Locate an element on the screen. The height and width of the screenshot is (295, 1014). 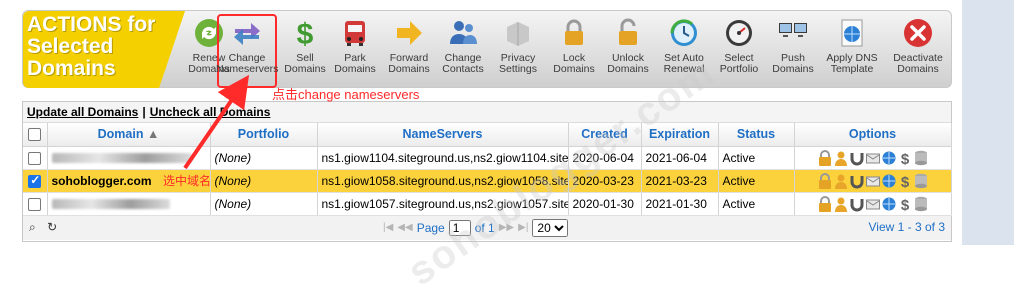
lock-domains-button: Lock Domains is located at coordinates (574, 51).